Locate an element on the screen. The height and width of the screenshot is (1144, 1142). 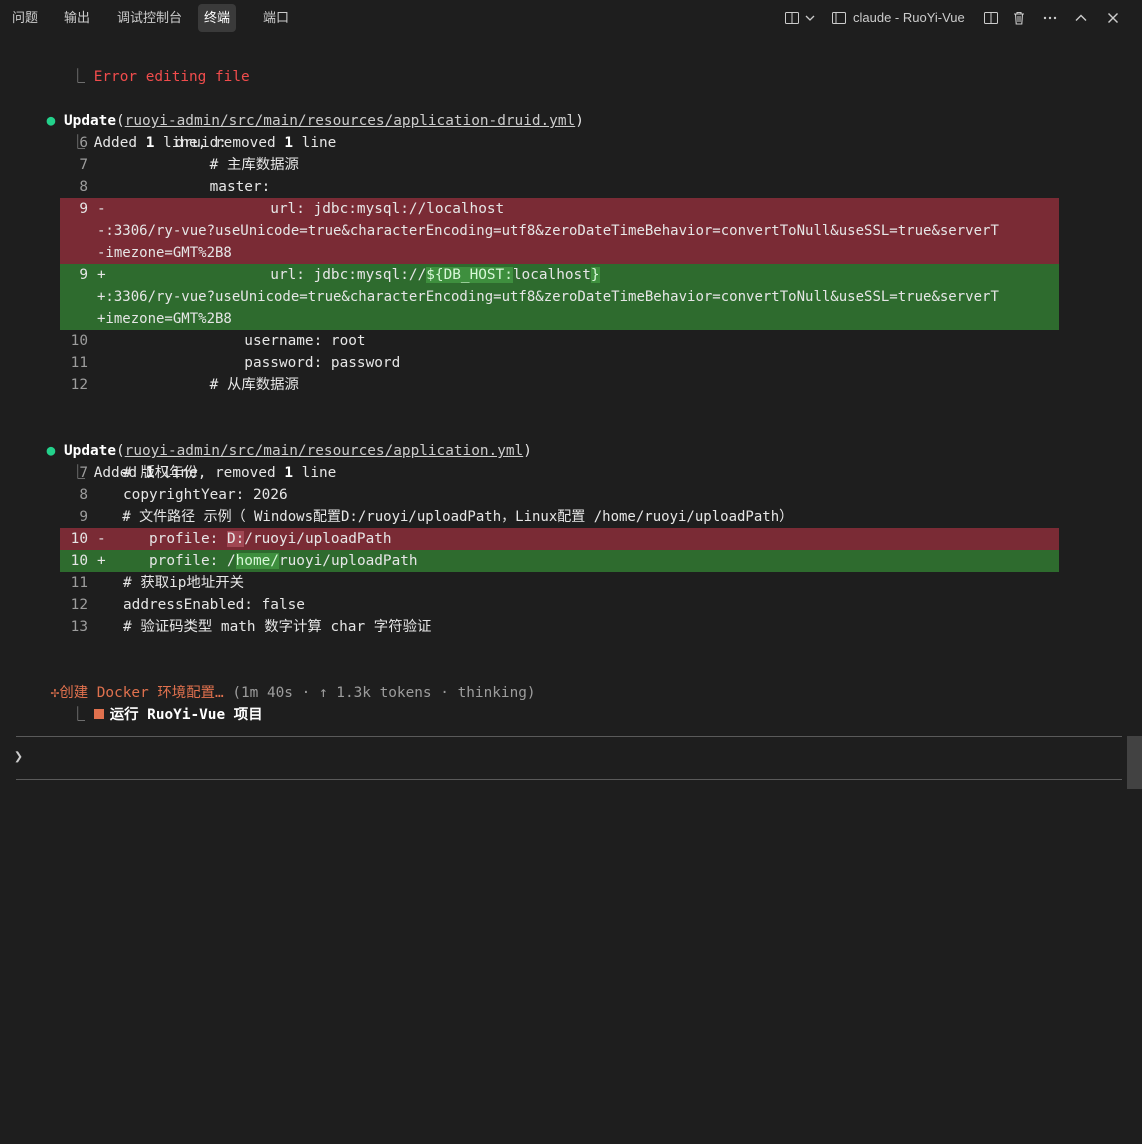
deleted-line: 9- url: jdbc:mysql://localhost is located at coordinates (571, 209).